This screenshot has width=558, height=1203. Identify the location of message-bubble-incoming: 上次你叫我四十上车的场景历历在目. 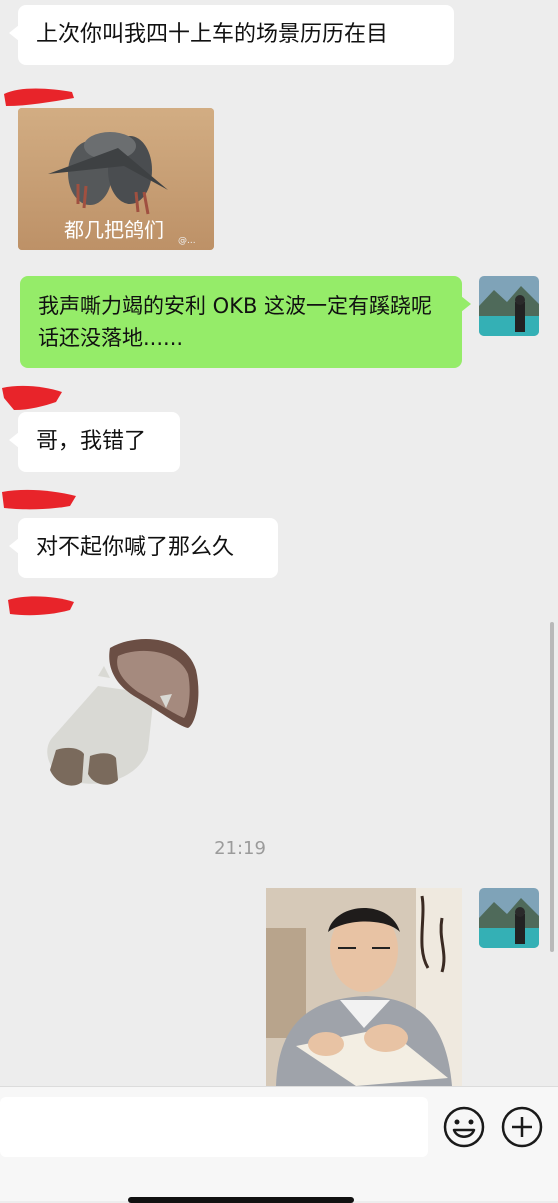
(231, 35).